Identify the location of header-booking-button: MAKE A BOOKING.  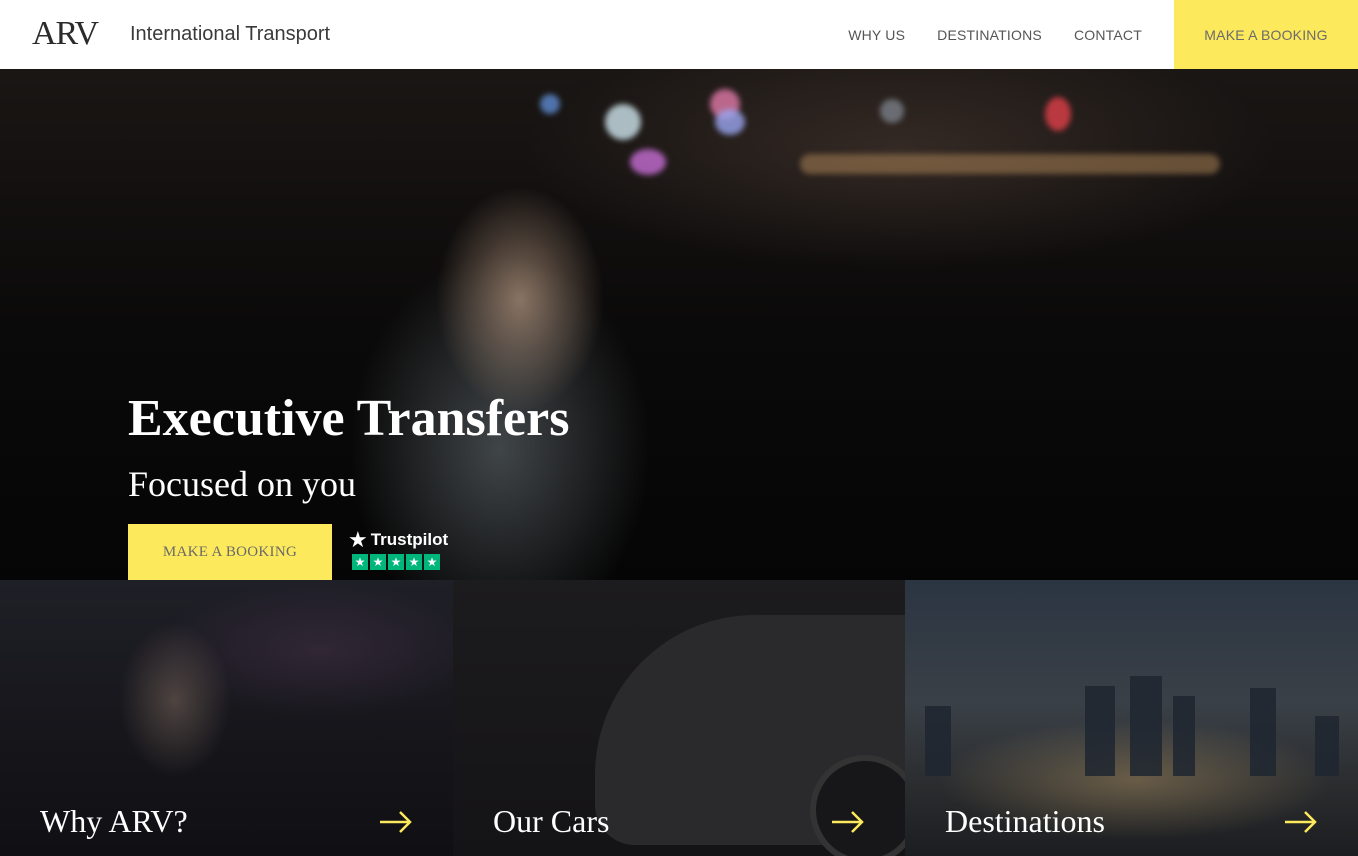
(1266, 34).